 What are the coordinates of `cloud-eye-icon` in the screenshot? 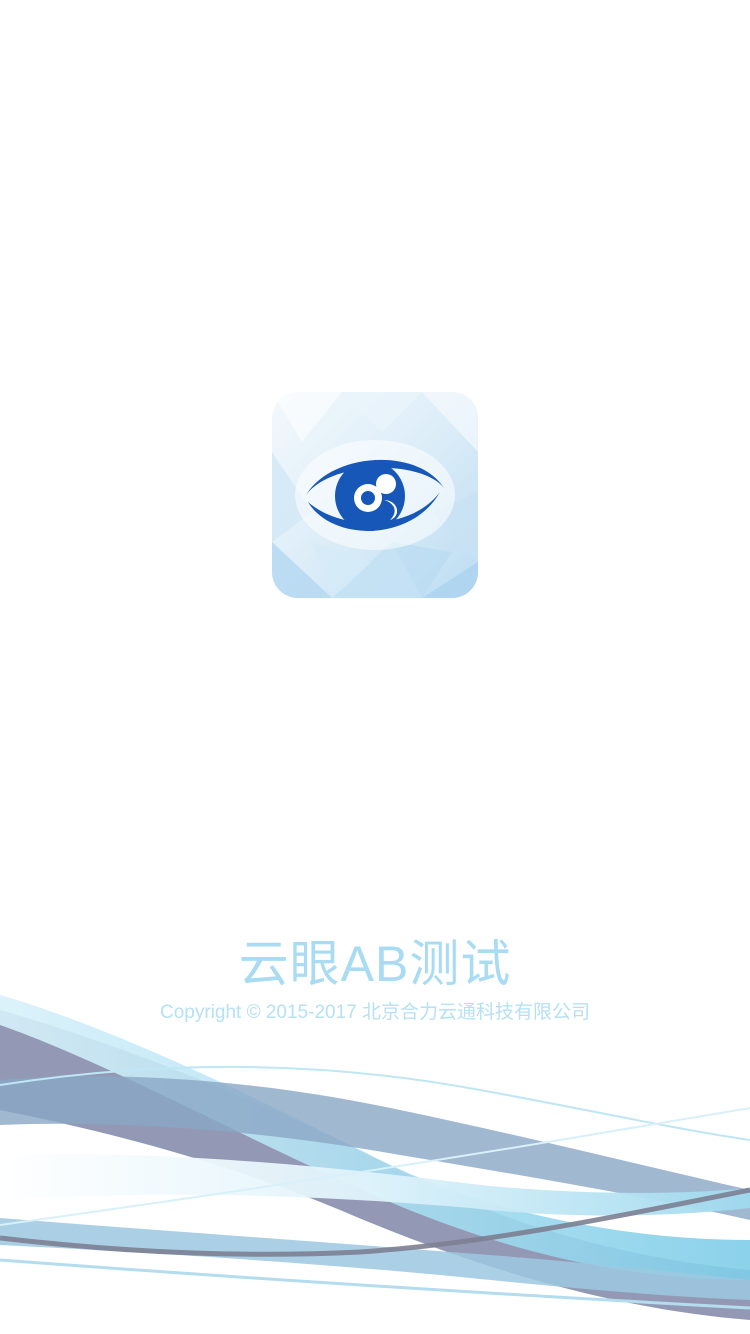 It's located at (375, 495).